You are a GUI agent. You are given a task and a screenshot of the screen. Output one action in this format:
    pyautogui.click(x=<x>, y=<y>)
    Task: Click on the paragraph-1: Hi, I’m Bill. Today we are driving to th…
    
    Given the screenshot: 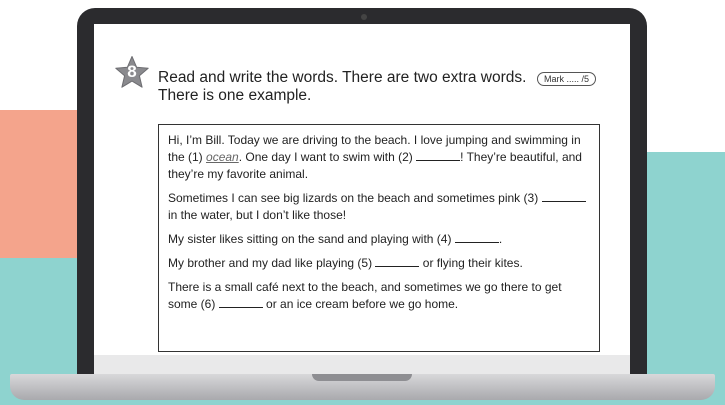 What is the action you would take?
    pyautogui.click(x=379, y=157)
    